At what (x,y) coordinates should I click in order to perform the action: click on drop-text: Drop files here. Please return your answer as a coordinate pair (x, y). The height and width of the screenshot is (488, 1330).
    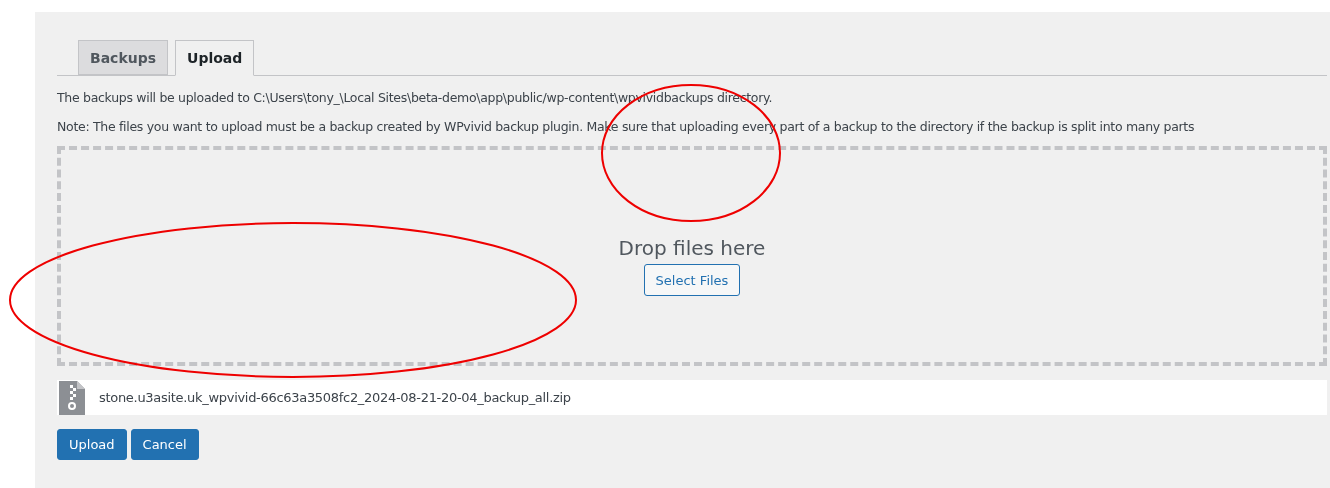
    Looking at the image, I should click on (692, 248).